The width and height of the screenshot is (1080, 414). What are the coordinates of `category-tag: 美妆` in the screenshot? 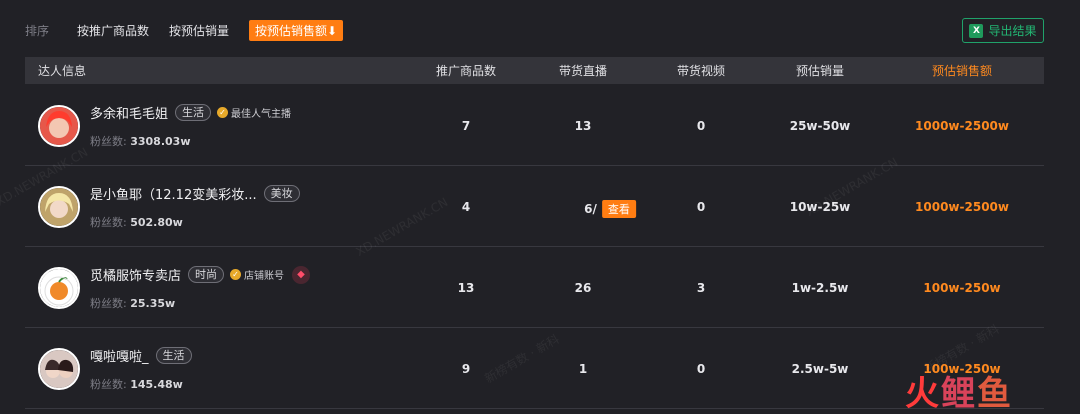 It's located at (281, 193).